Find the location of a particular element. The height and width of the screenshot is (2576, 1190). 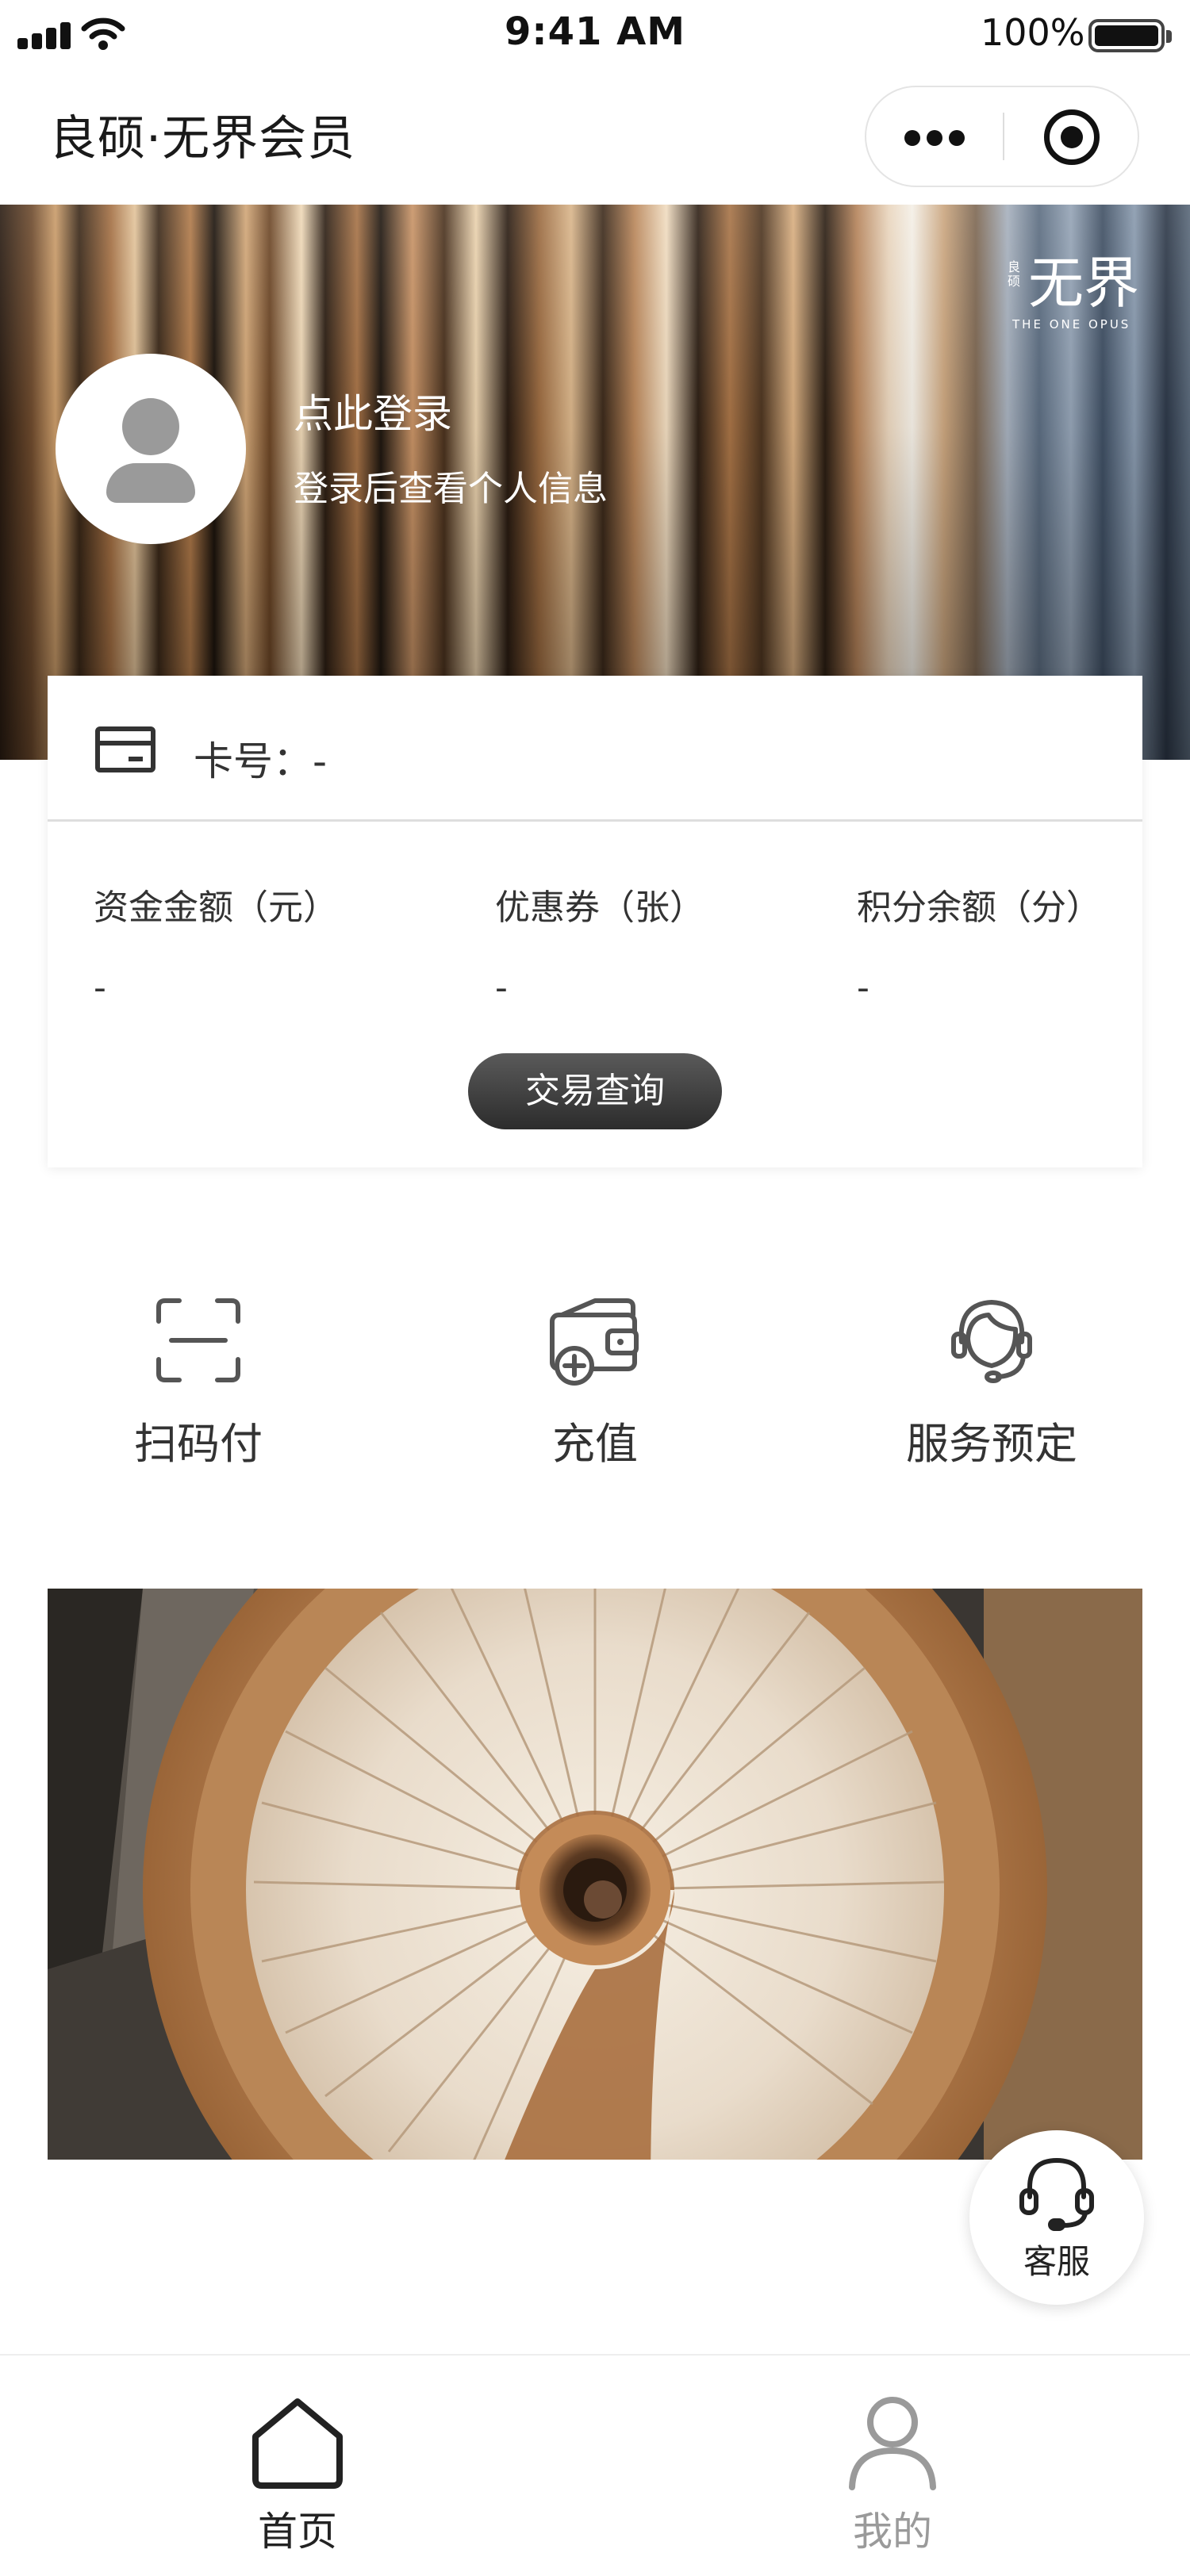

avatar-head is located at coordinates (150, 426).